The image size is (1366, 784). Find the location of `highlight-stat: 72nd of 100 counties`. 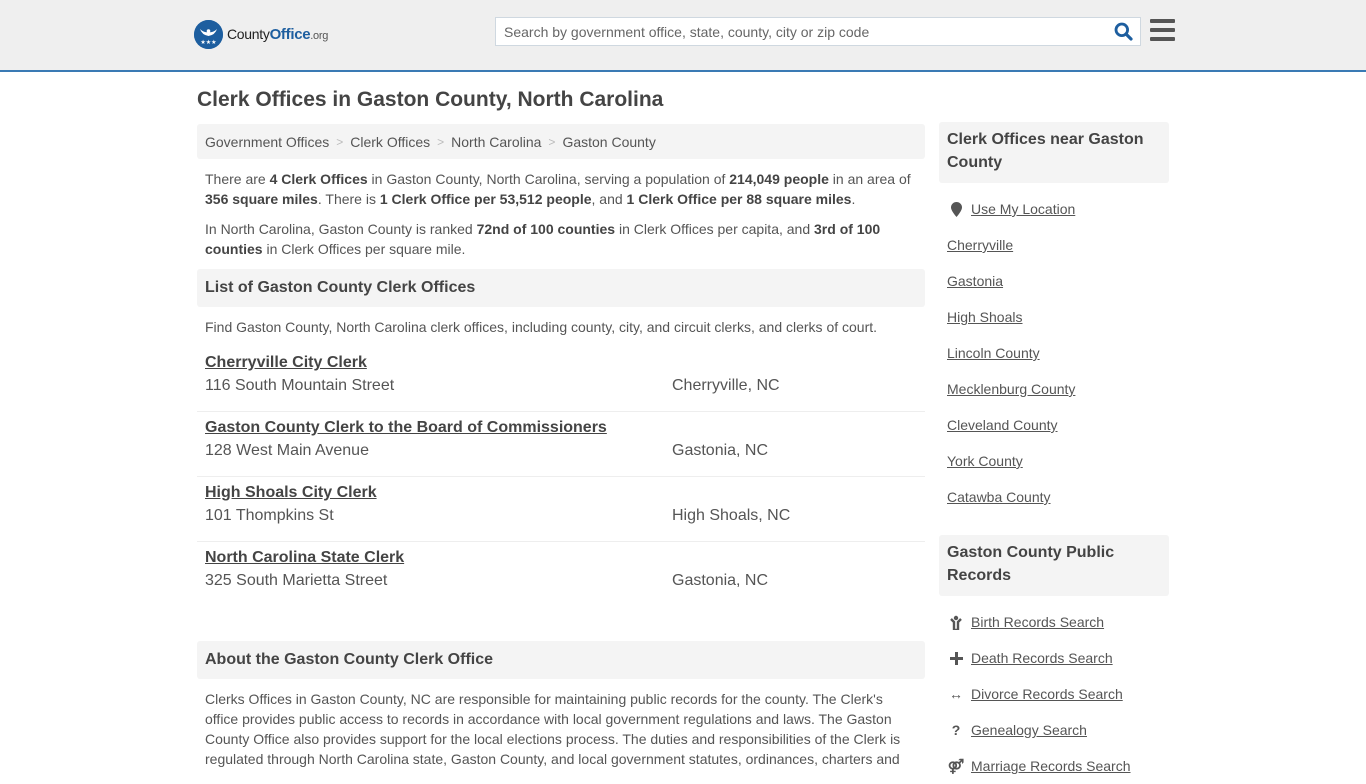

highlight-stat: 72nd of 100 counties is located at coordinates (546, 229).